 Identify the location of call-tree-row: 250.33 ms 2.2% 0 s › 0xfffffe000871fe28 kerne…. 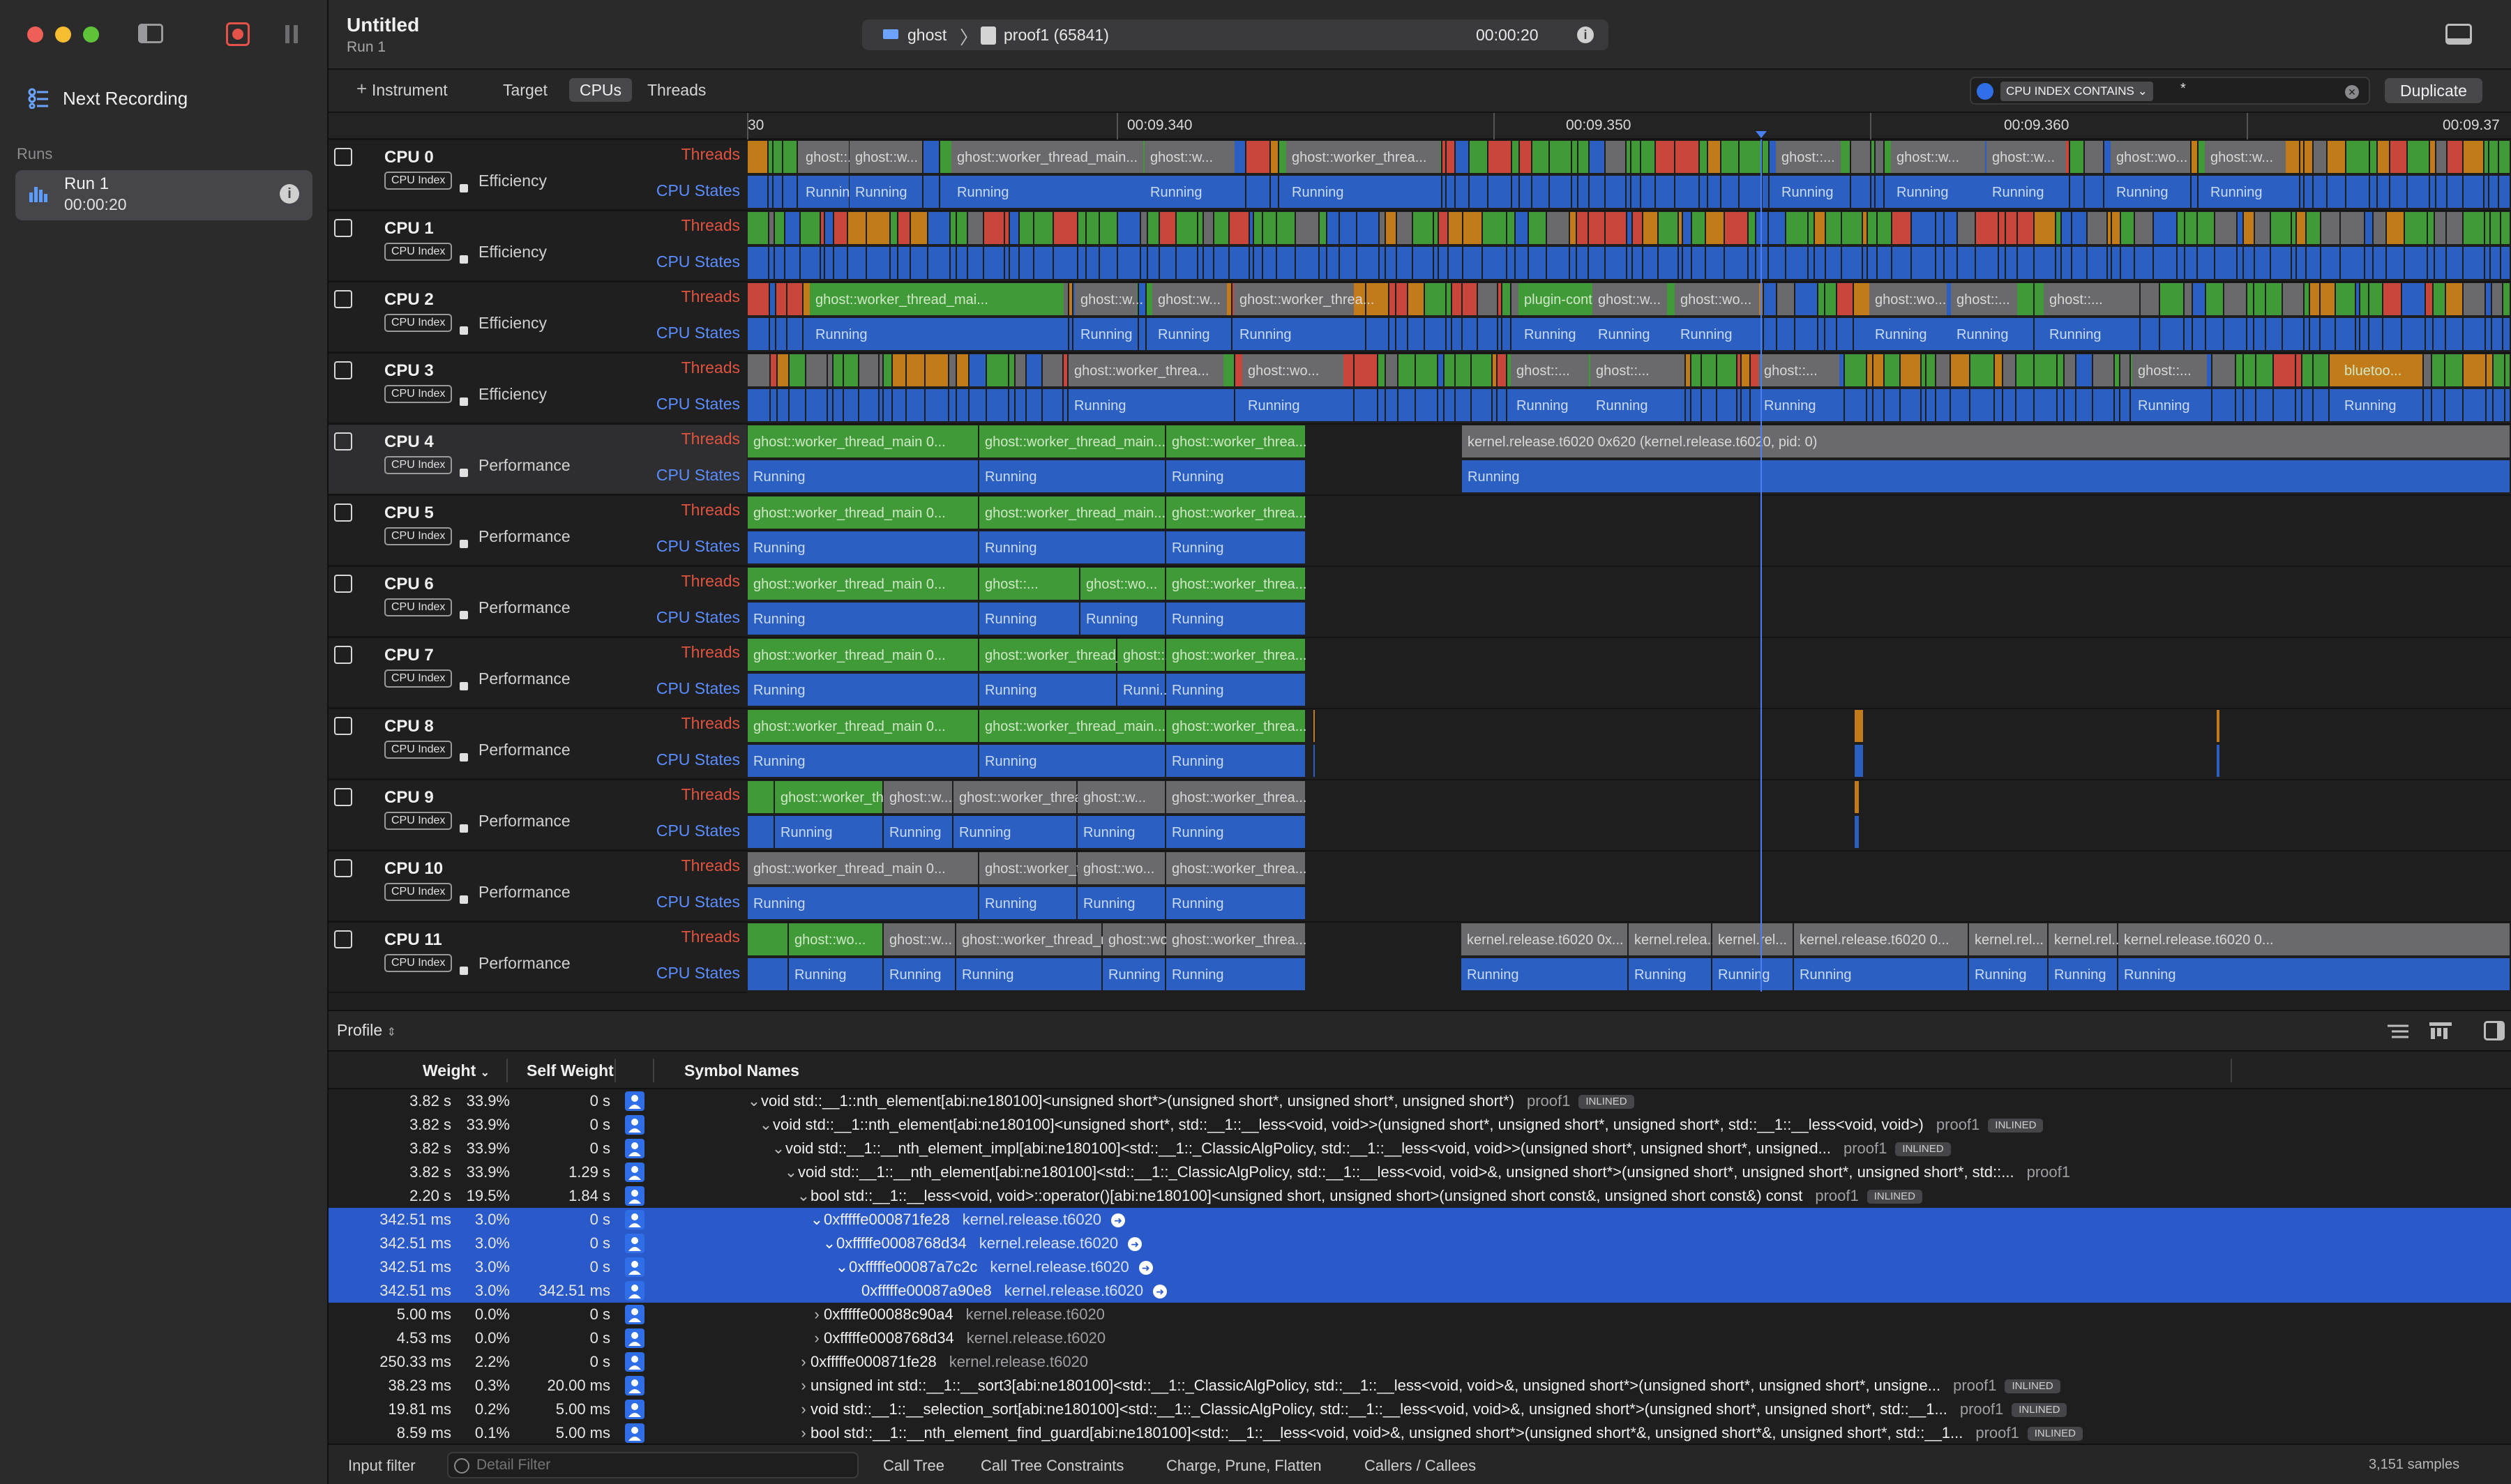
(1420, 1362).